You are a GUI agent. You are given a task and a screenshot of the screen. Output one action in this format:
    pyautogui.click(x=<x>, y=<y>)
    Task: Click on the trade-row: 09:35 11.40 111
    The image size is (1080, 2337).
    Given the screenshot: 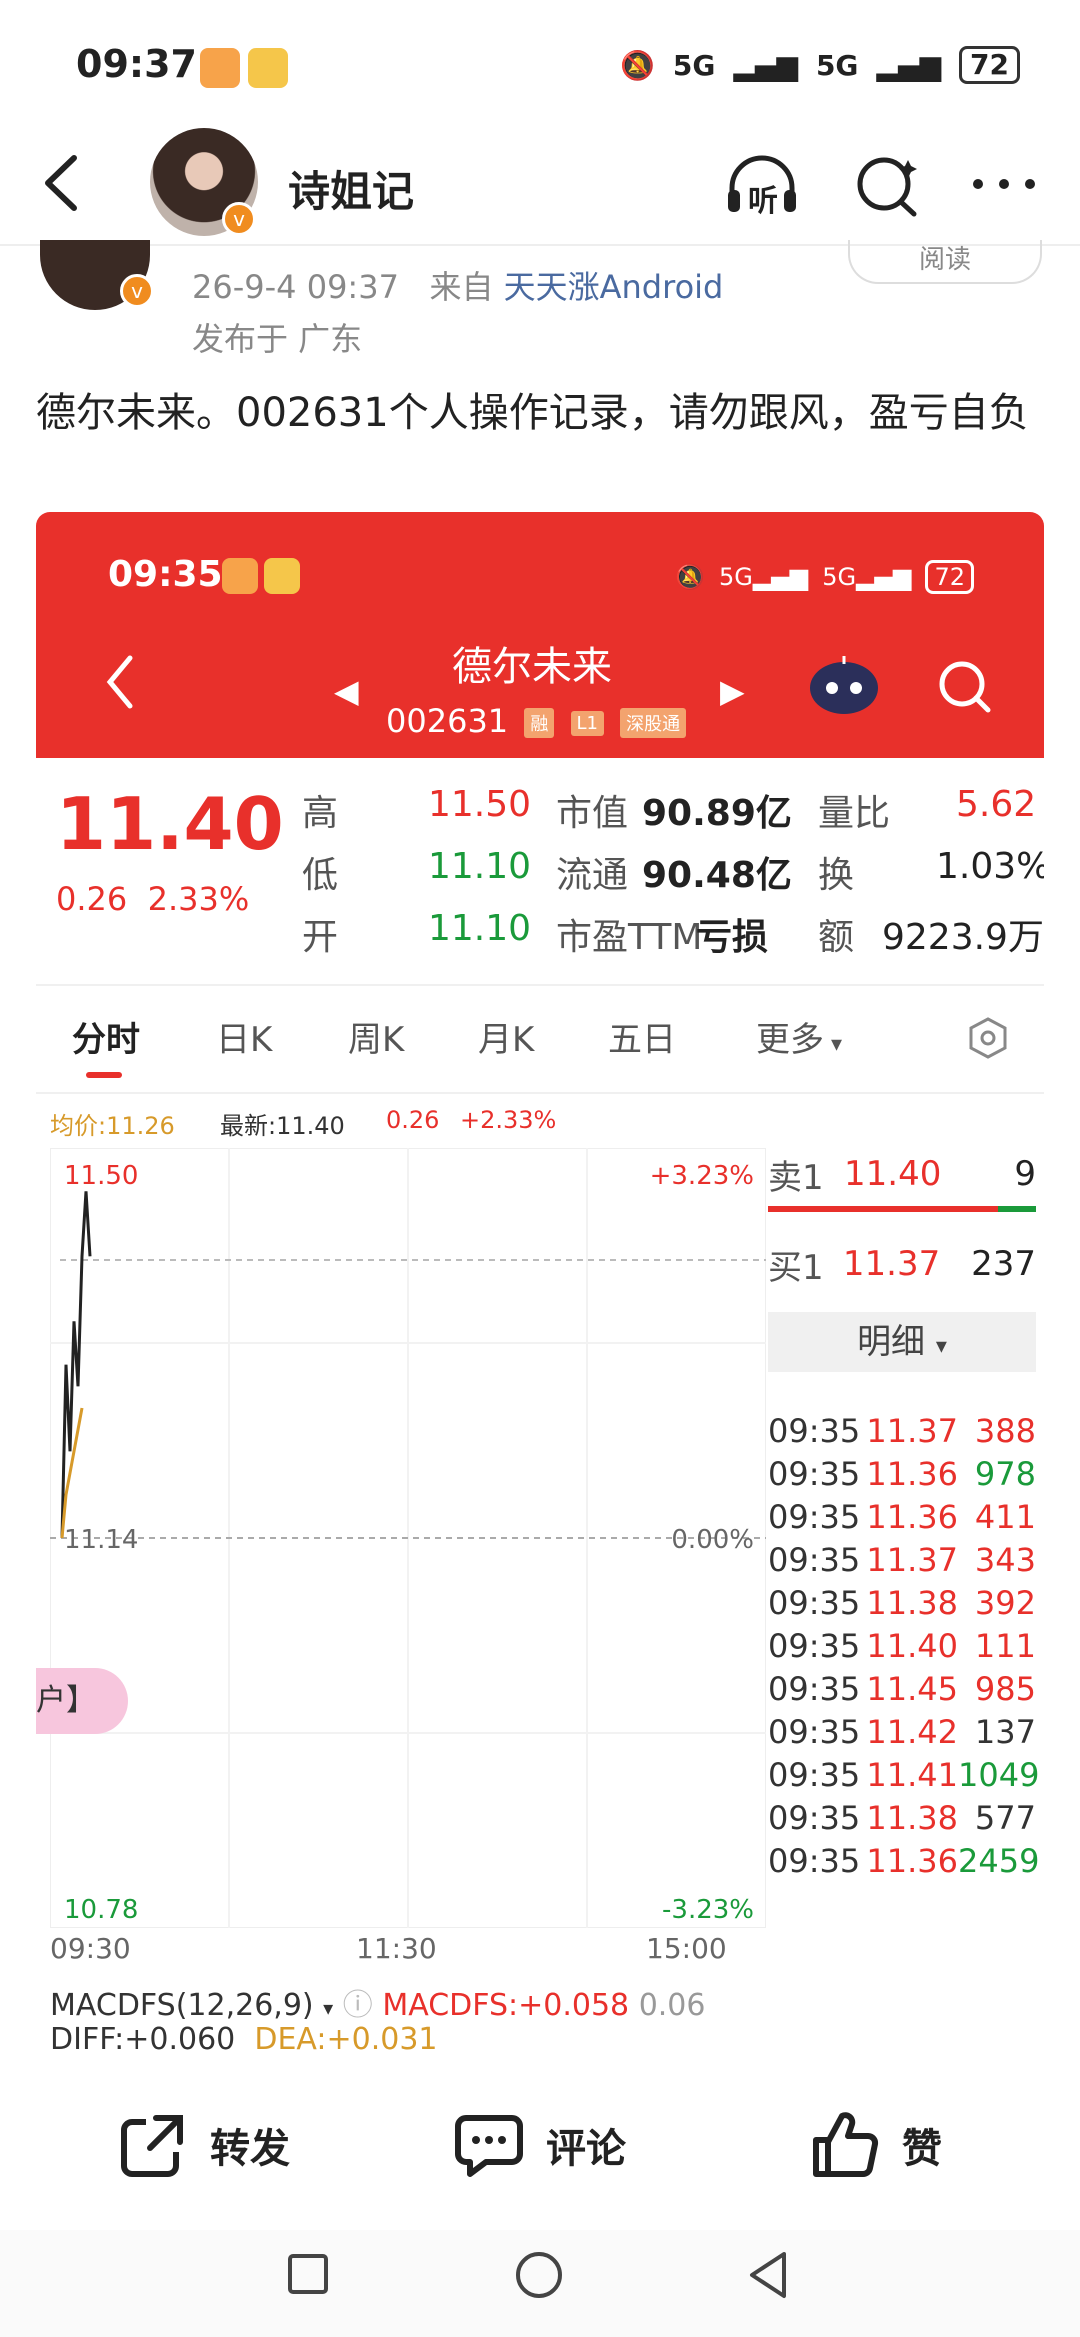 What is the action you would take?
    pyautogui.click(x=902, y=1646)
    